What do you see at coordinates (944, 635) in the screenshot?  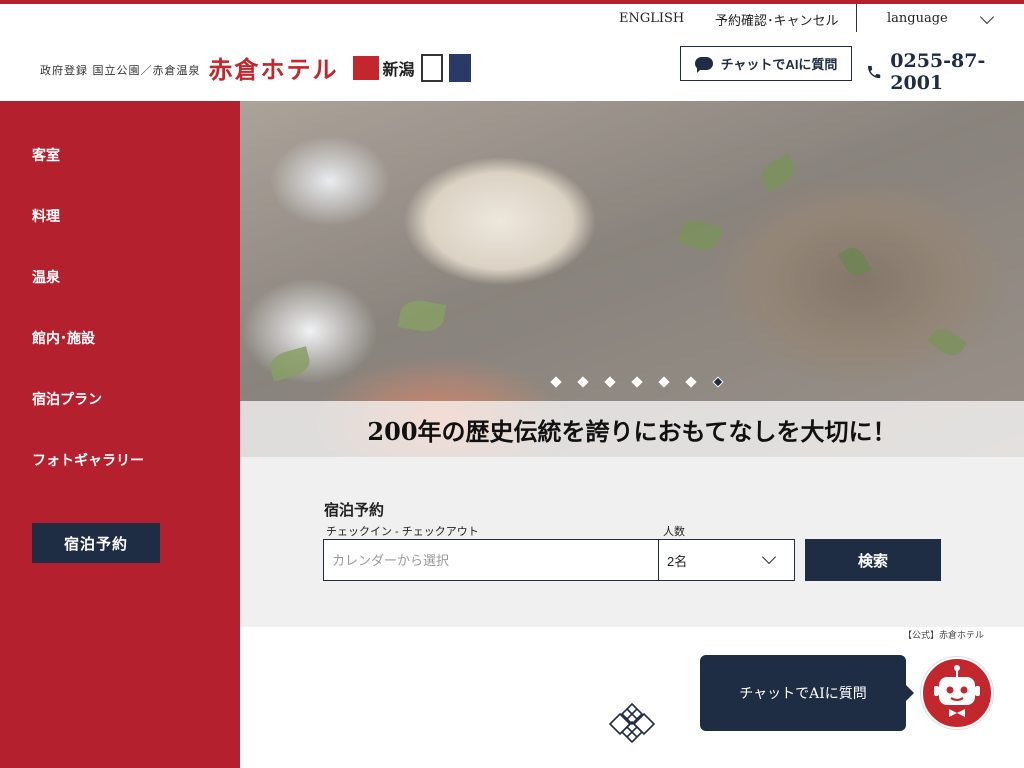 I see `image-credit: 【公式】赤倉ホテル` at bounding box center [944, 635].